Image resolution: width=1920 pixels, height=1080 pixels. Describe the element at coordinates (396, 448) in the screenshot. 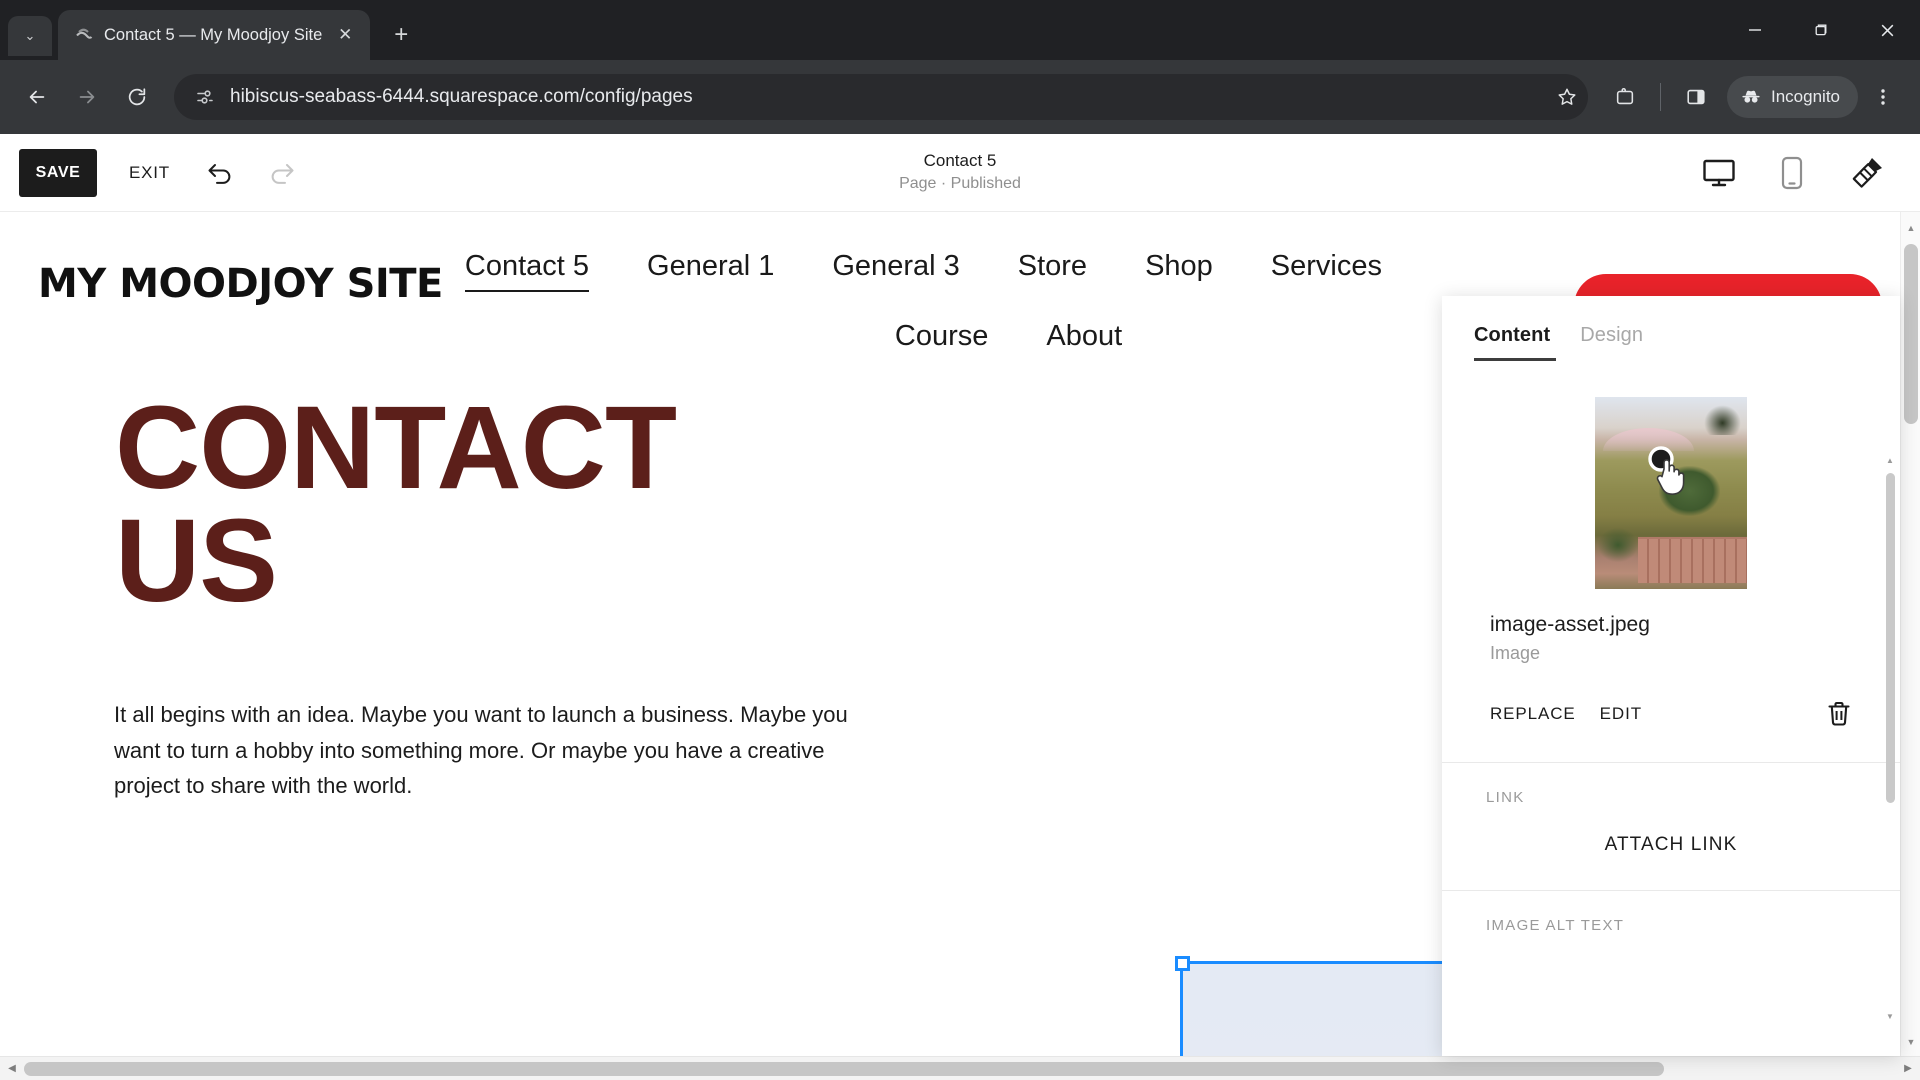

I see `page-heading-line-1: CONTACT` at that location.